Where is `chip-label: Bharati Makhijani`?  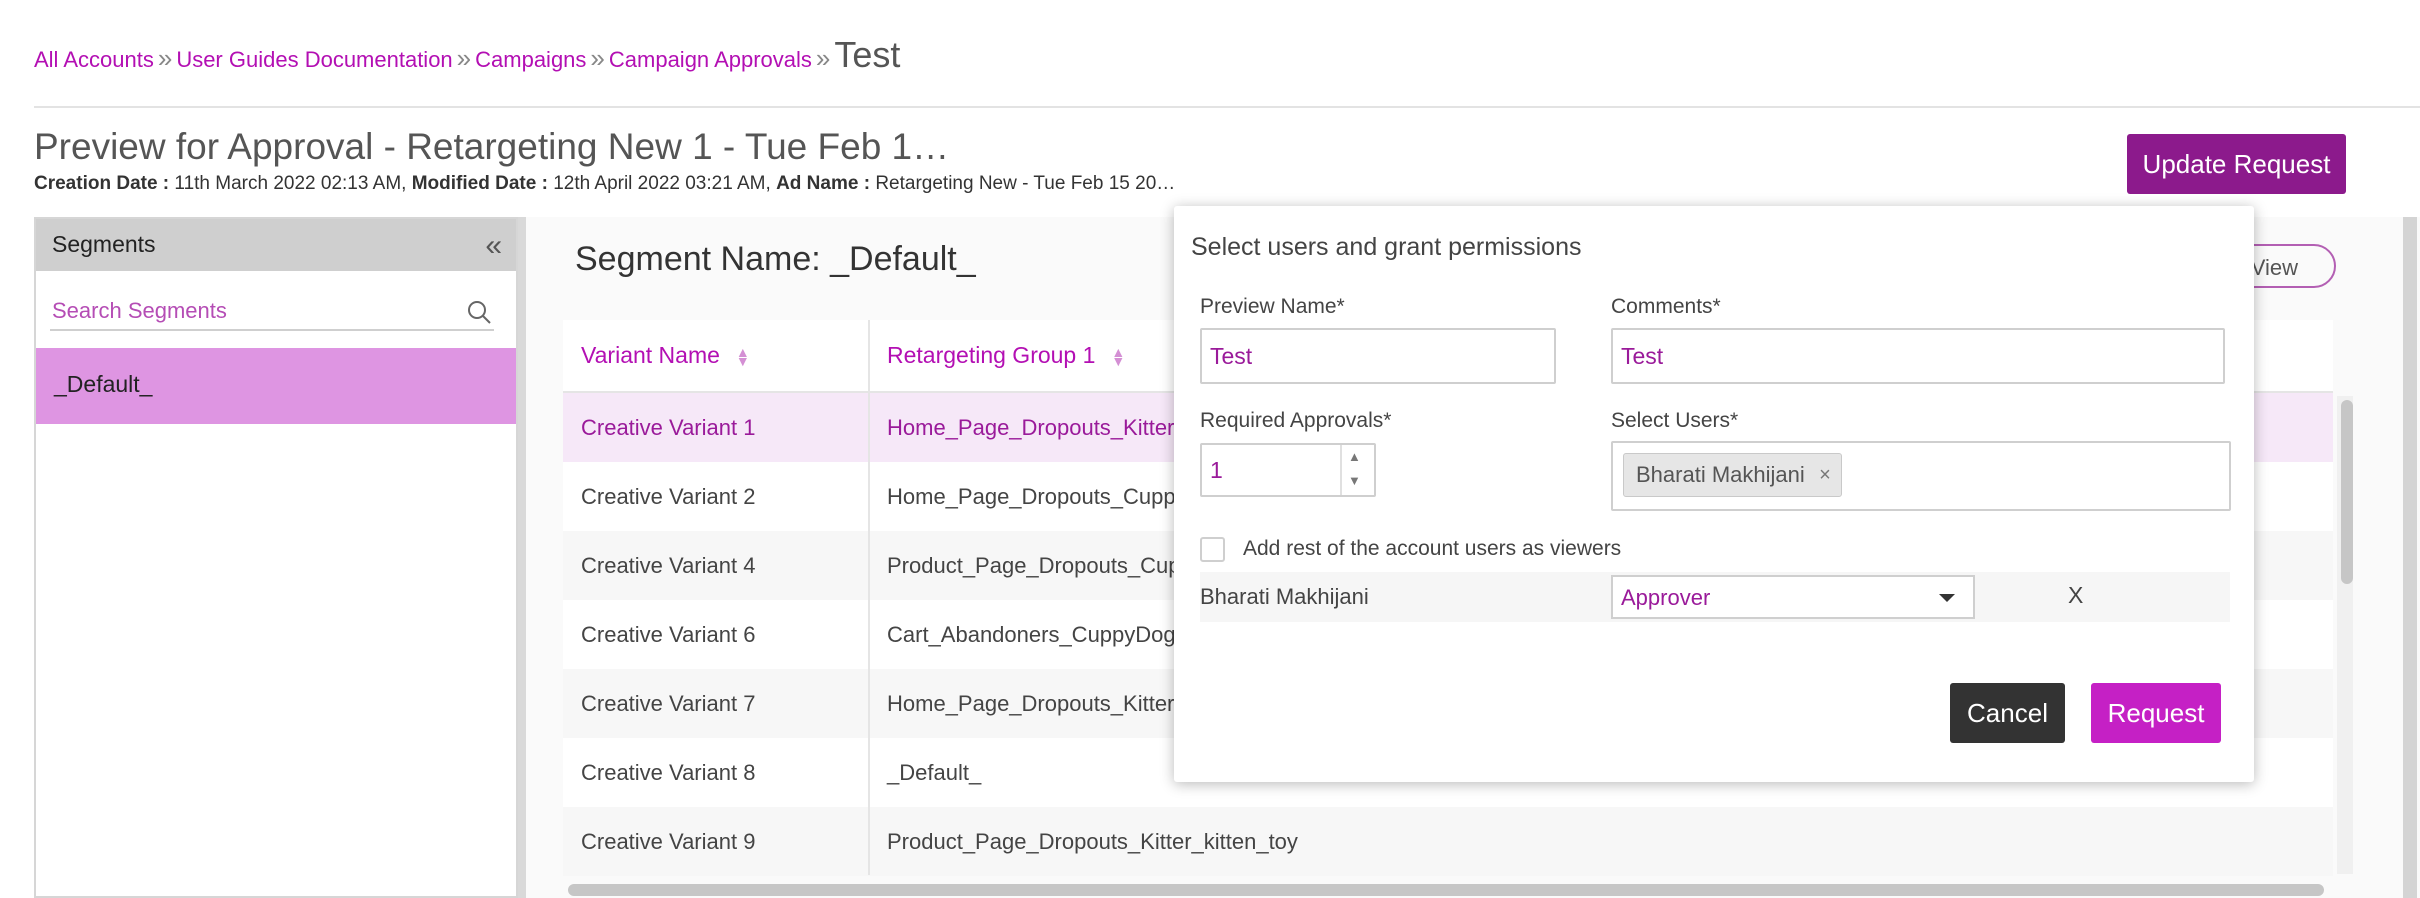
chip-label: Bharati Makhijani is located at coordinates (1720, 474).